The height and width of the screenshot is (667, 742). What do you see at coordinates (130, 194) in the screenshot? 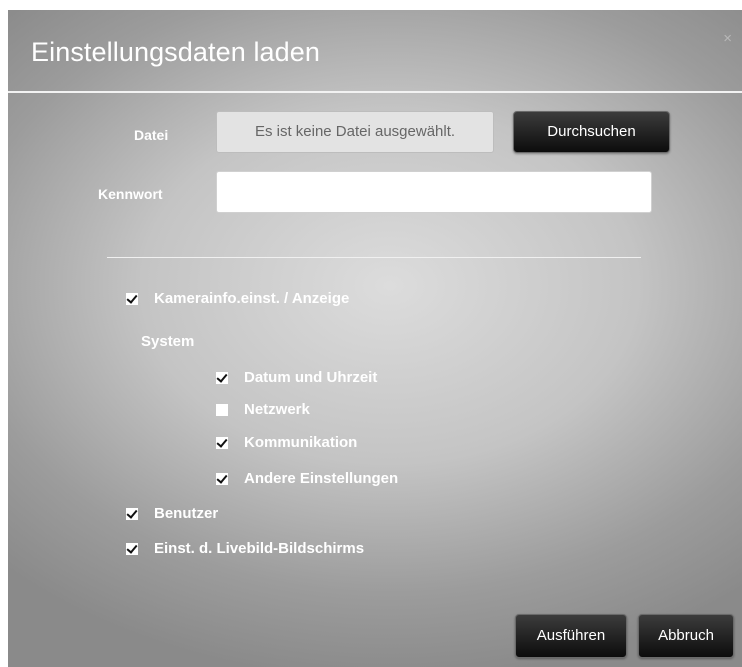
I see `password-label: Kennwort` at bounding box center [130, 194].